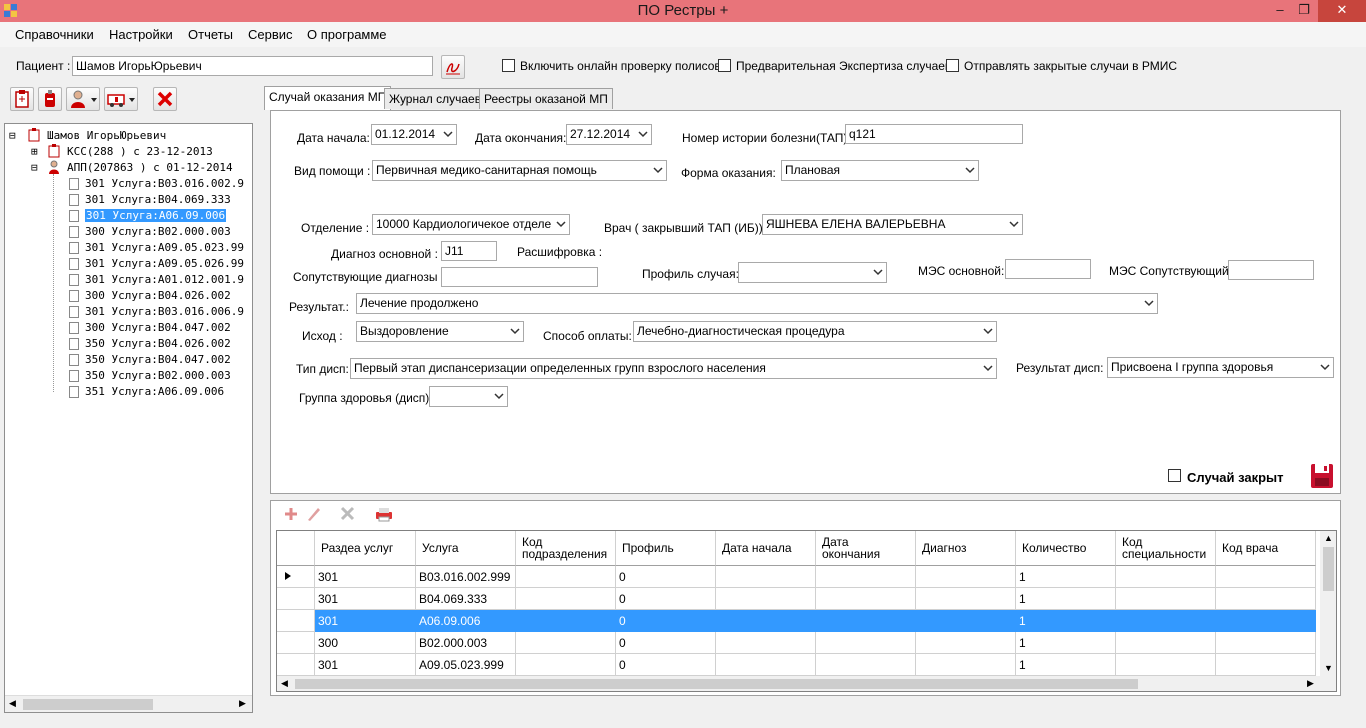 Image resolution: width=1366 pixels, height=728 pixels. What do you see at coordinates (164, 247) in the screenshot?
I see `tree-item: 301 Услуга:A09.05.023.99` at bounding box center [164, 247].